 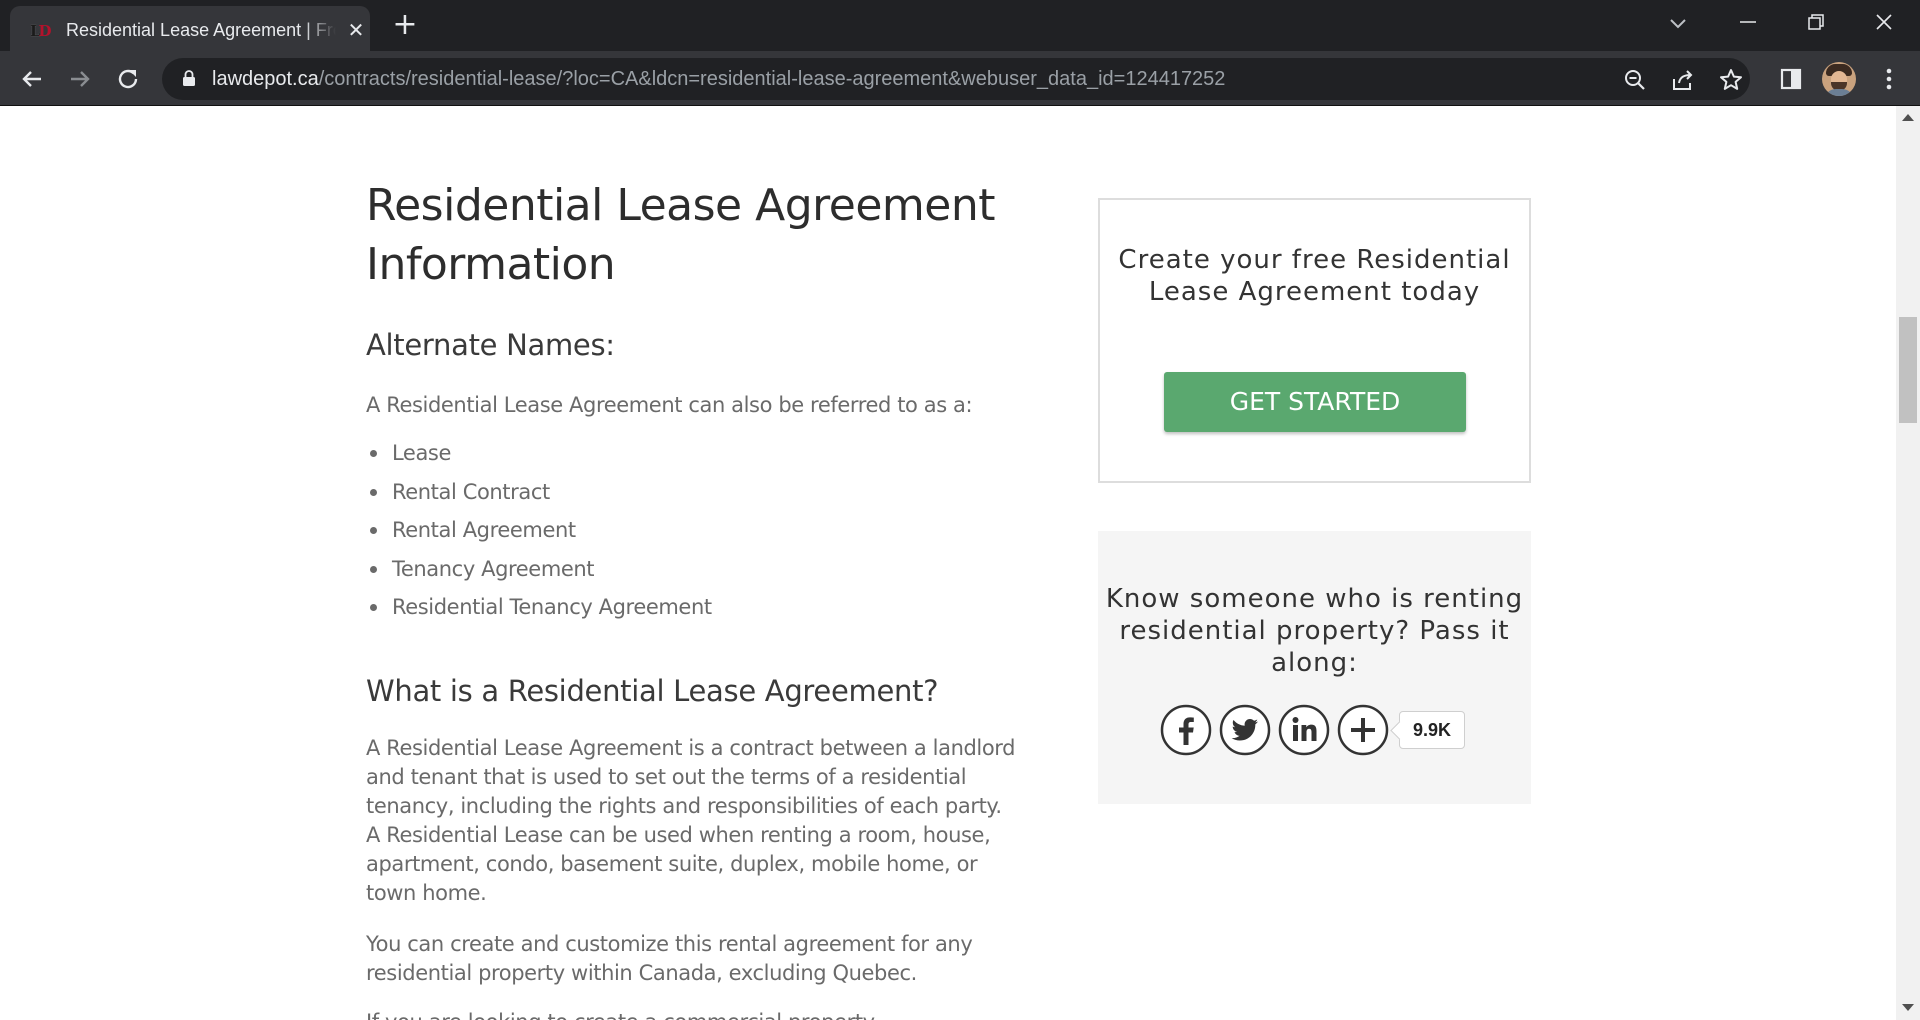 I want to click on lawdepot-favicon-icon: LD, so click(x=41, y=31).